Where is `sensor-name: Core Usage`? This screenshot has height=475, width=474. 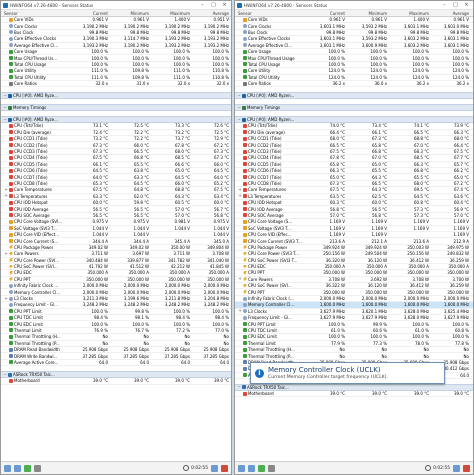 sensor-name: Core Usage is located at coordinates (259, 52).